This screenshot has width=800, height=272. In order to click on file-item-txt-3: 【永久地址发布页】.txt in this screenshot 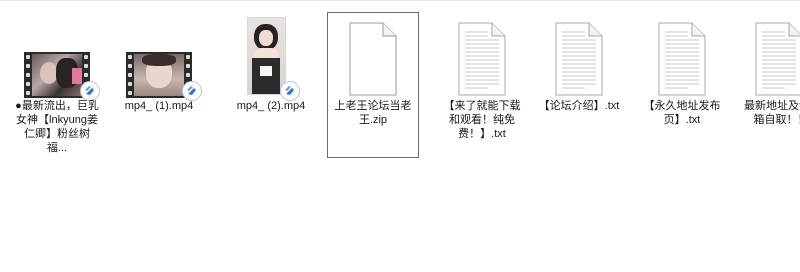, I will do `click(682, 85)`.